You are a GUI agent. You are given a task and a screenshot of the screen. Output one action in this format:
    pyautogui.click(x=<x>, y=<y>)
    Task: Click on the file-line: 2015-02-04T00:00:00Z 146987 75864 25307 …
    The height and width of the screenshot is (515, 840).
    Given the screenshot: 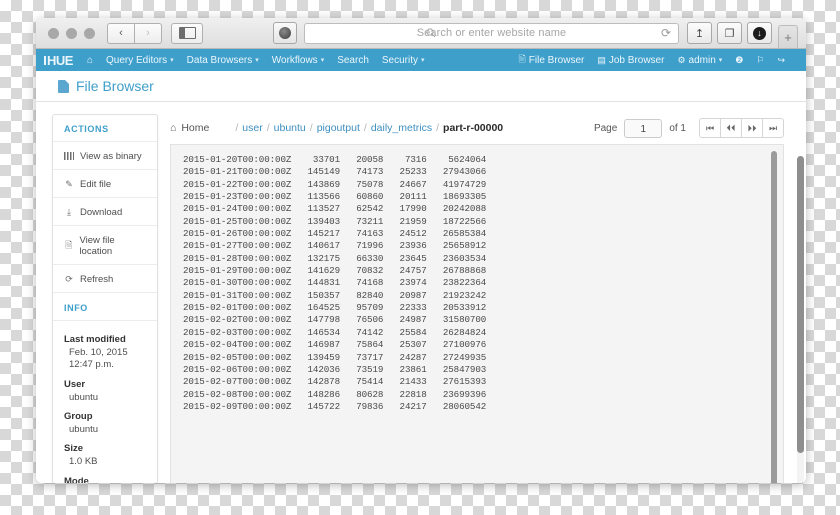 What is the action you would take?
    pyautogui.click(x=335, y=345)
    